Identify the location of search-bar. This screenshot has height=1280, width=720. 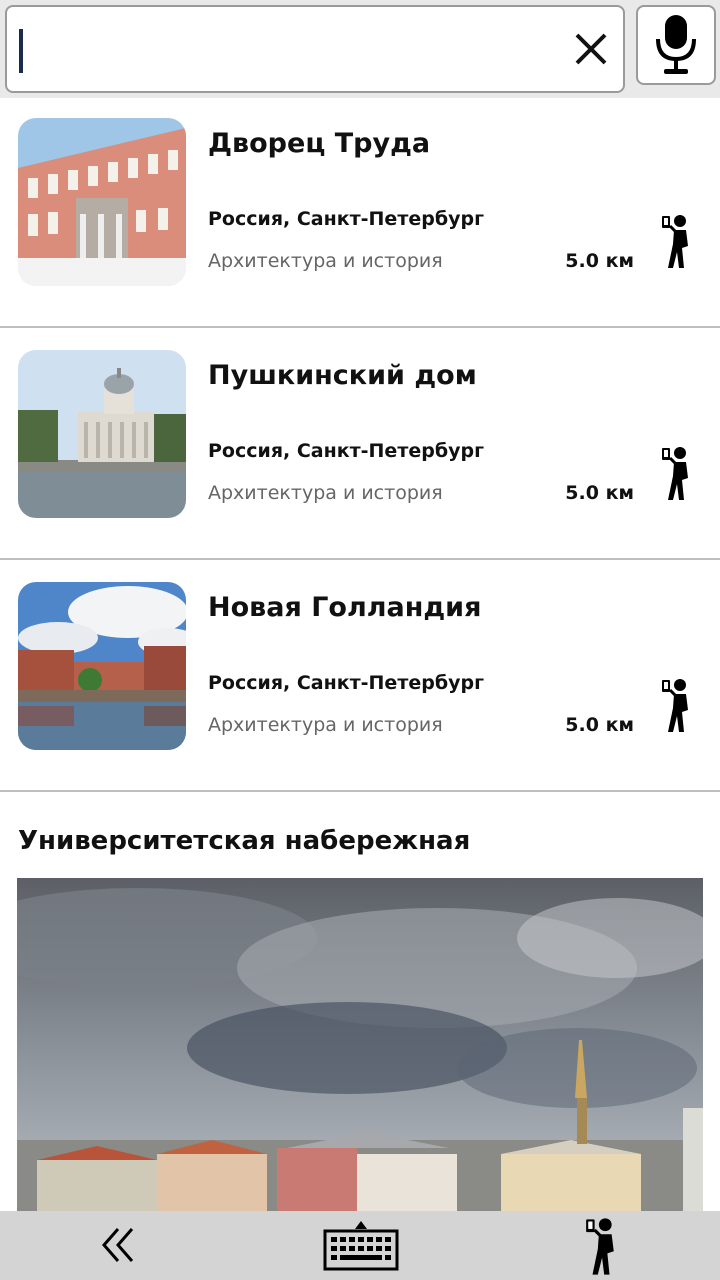
(360, 49).